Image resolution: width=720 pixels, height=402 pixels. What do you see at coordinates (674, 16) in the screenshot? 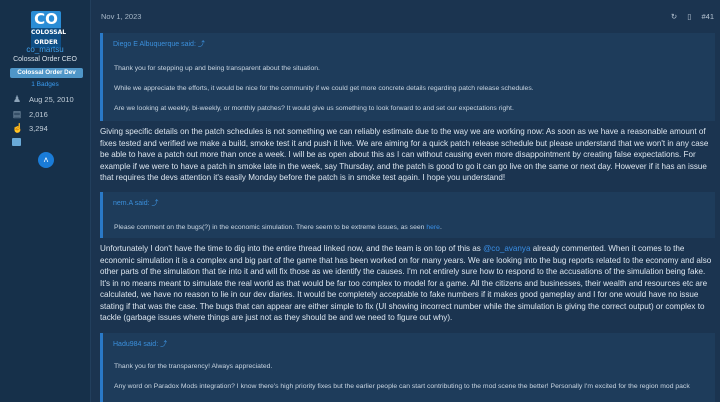
I see `share-icon: ↻` at bounding box center [674, 16].